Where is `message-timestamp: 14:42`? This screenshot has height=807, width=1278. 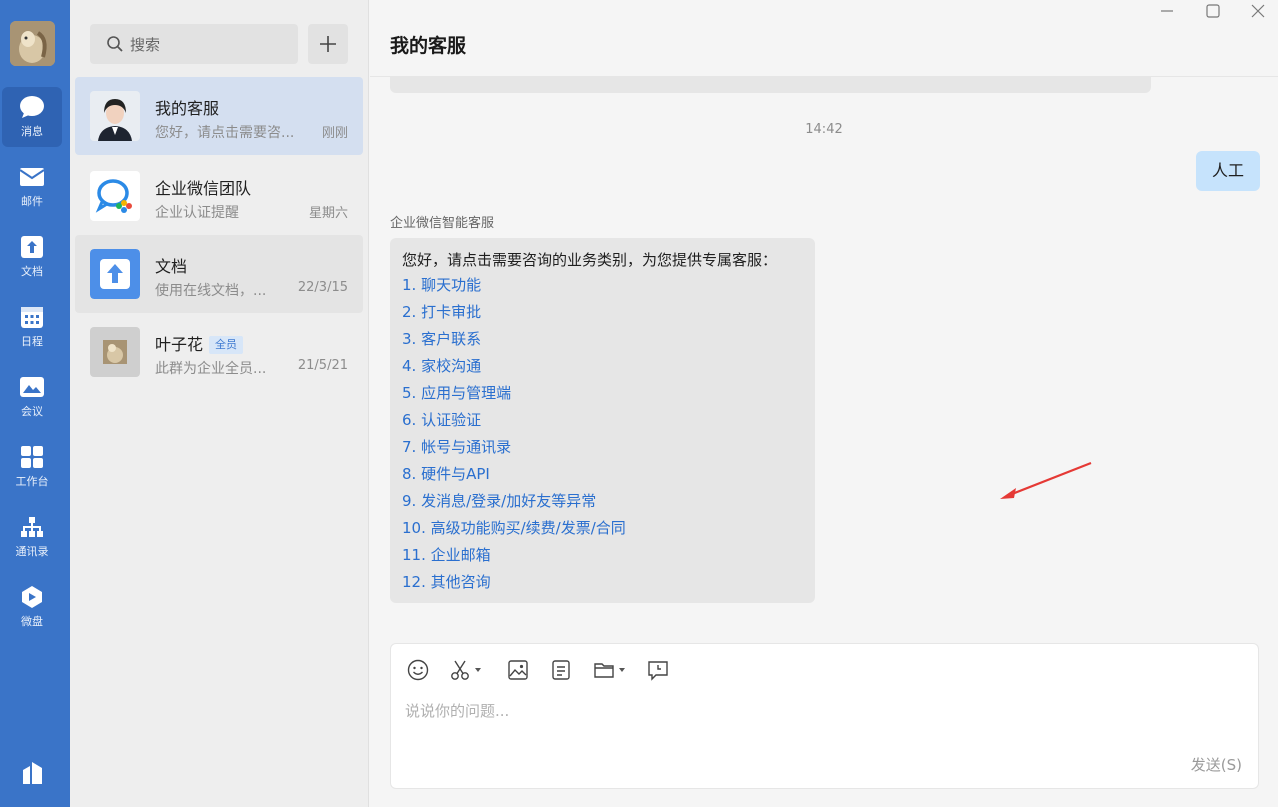 message-timestamp: 14:42 is located at coordinates (824, 129).